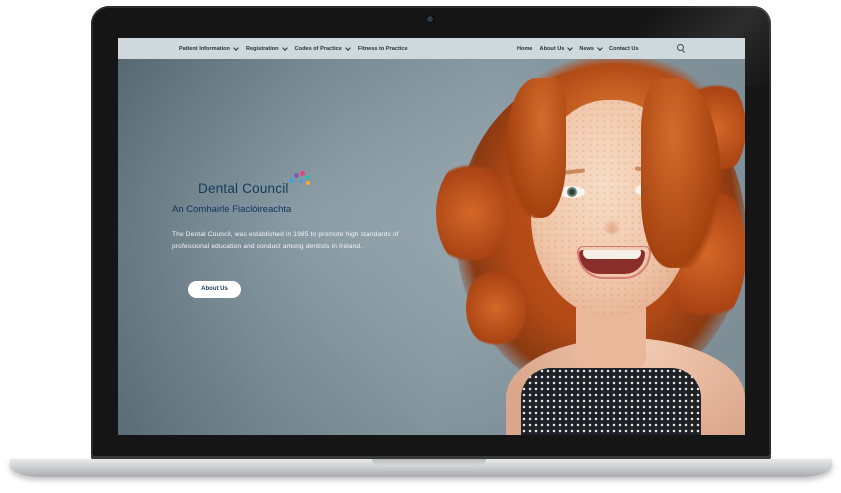 This screenshot has width=841, height=493. Describe the element at coordinates (536, 148) in the screenshot. I see `hair-front-left` at that location.